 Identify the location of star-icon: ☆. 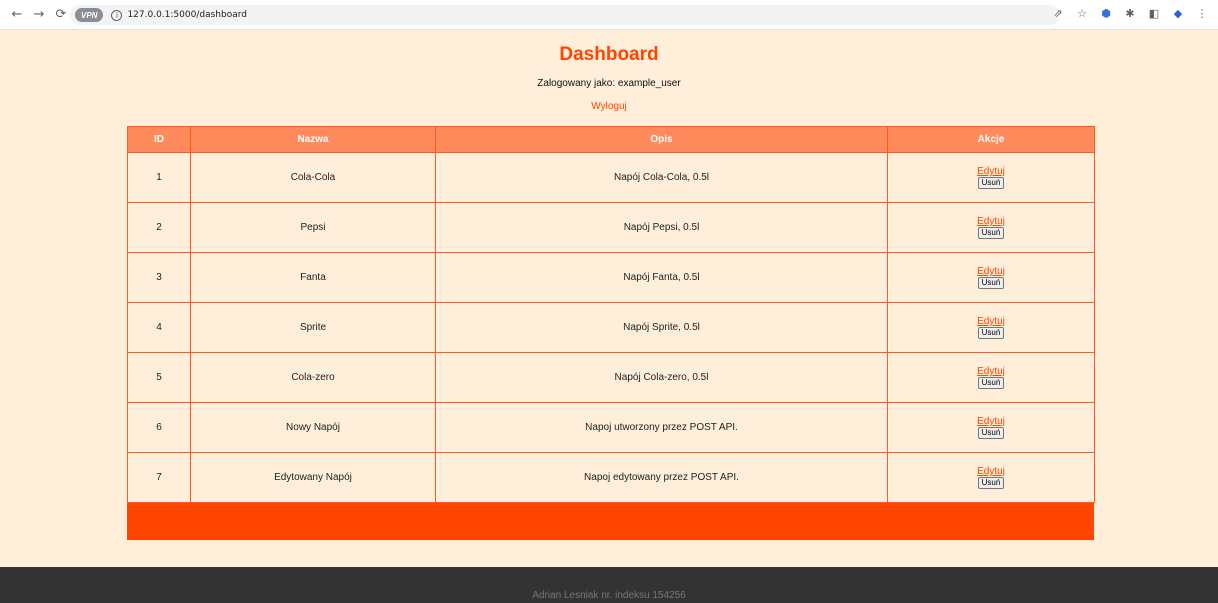
(1082, 13).